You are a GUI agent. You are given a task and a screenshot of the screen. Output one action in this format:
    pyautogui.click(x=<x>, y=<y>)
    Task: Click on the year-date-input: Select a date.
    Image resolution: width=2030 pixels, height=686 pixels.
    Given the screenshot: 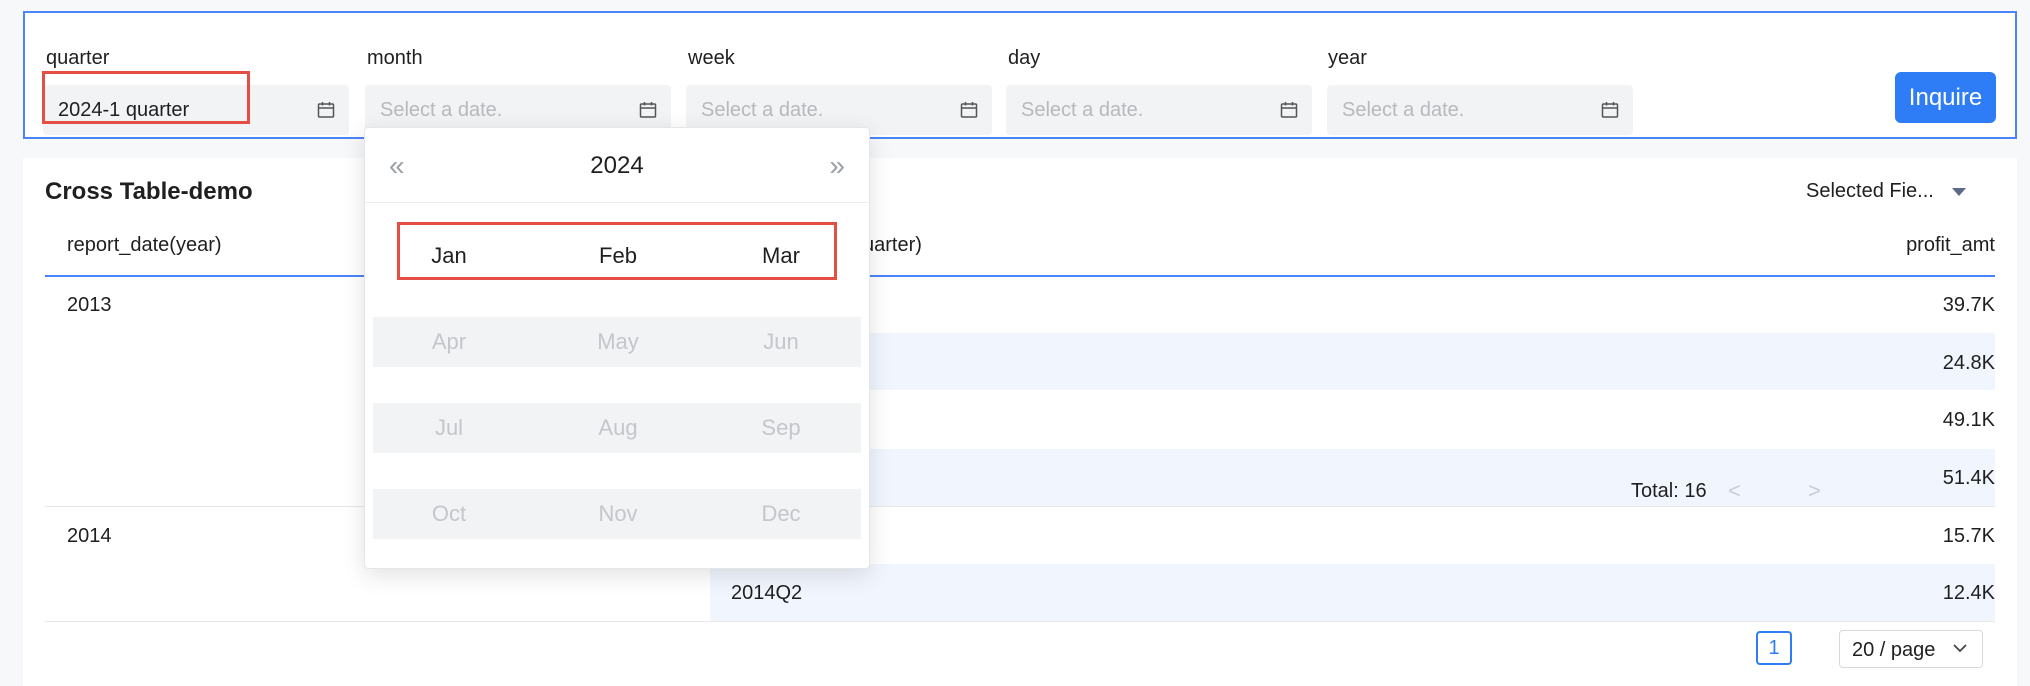 What is the action you would take?
    pyautogui.click(x=1480, y=110)
    